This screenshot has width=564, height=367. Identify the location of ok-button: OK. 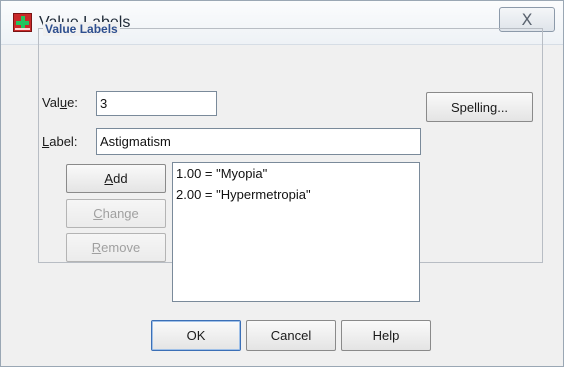
(196, 335).